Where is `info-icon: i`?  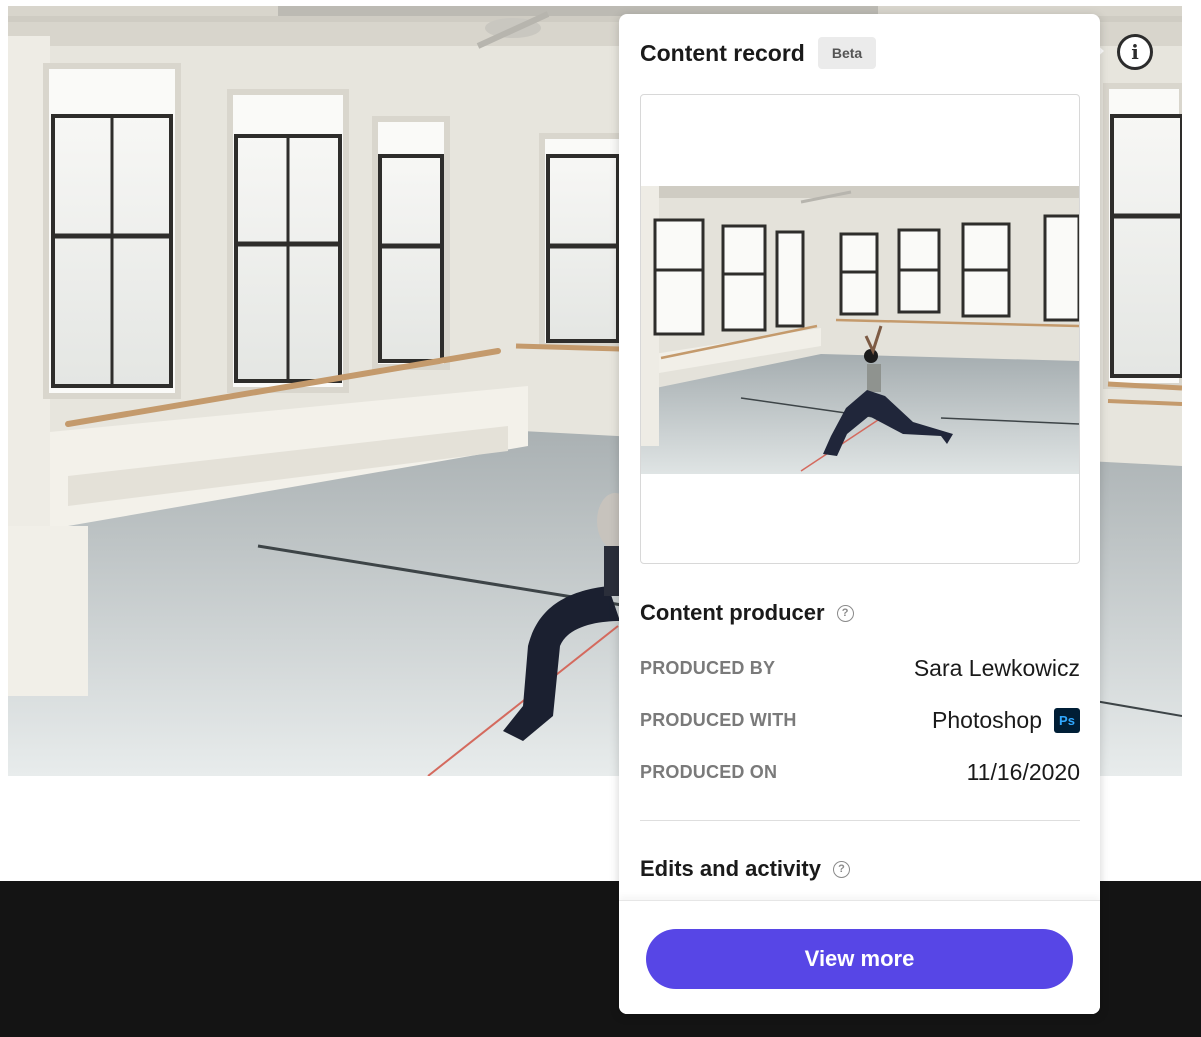 info-icon: i is located at coordinates (1135, 52).